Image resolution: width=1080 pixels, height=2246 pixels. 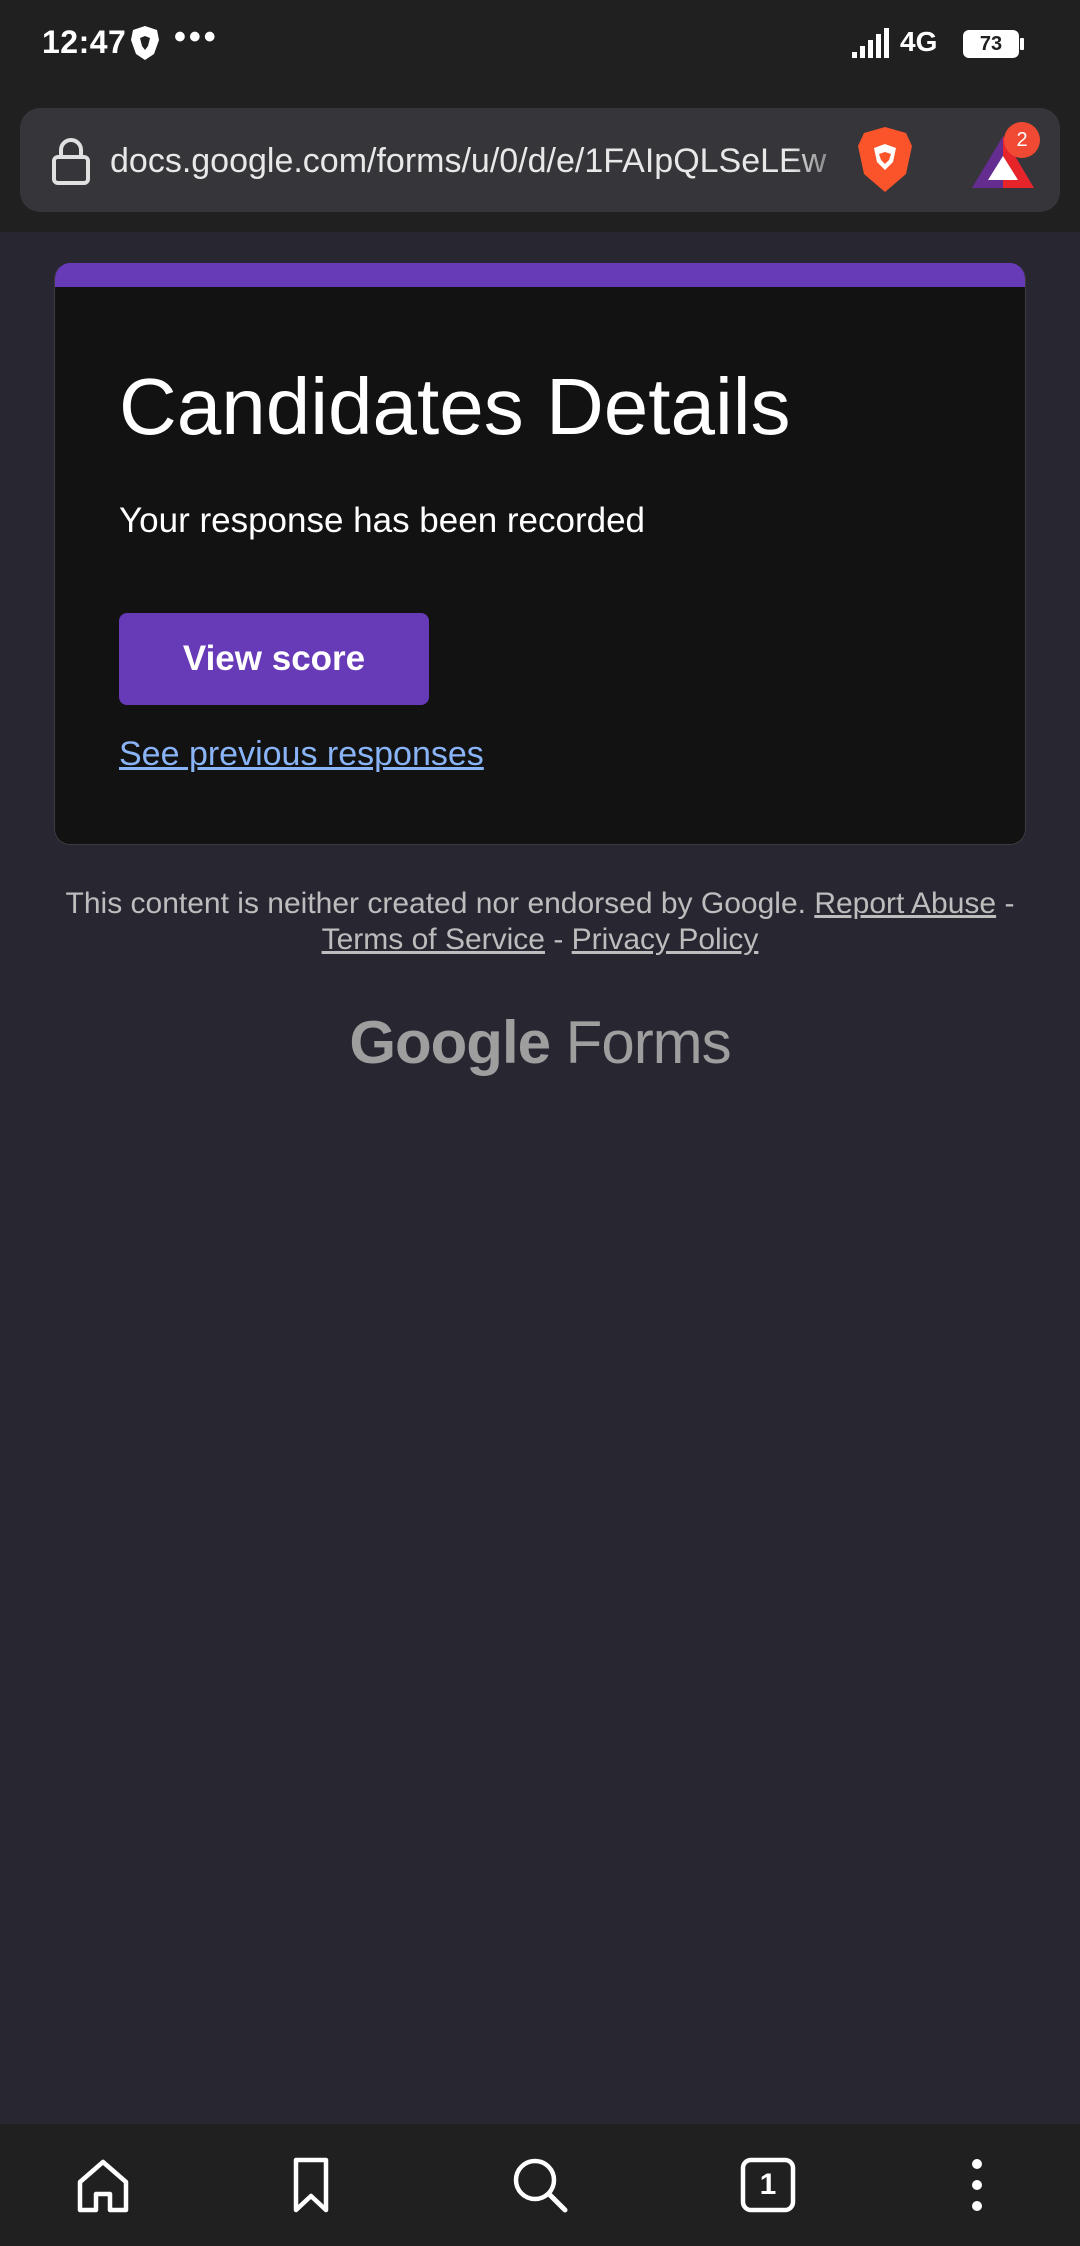 I want to click on brave-notification-icon, so click(x=145, y=43).